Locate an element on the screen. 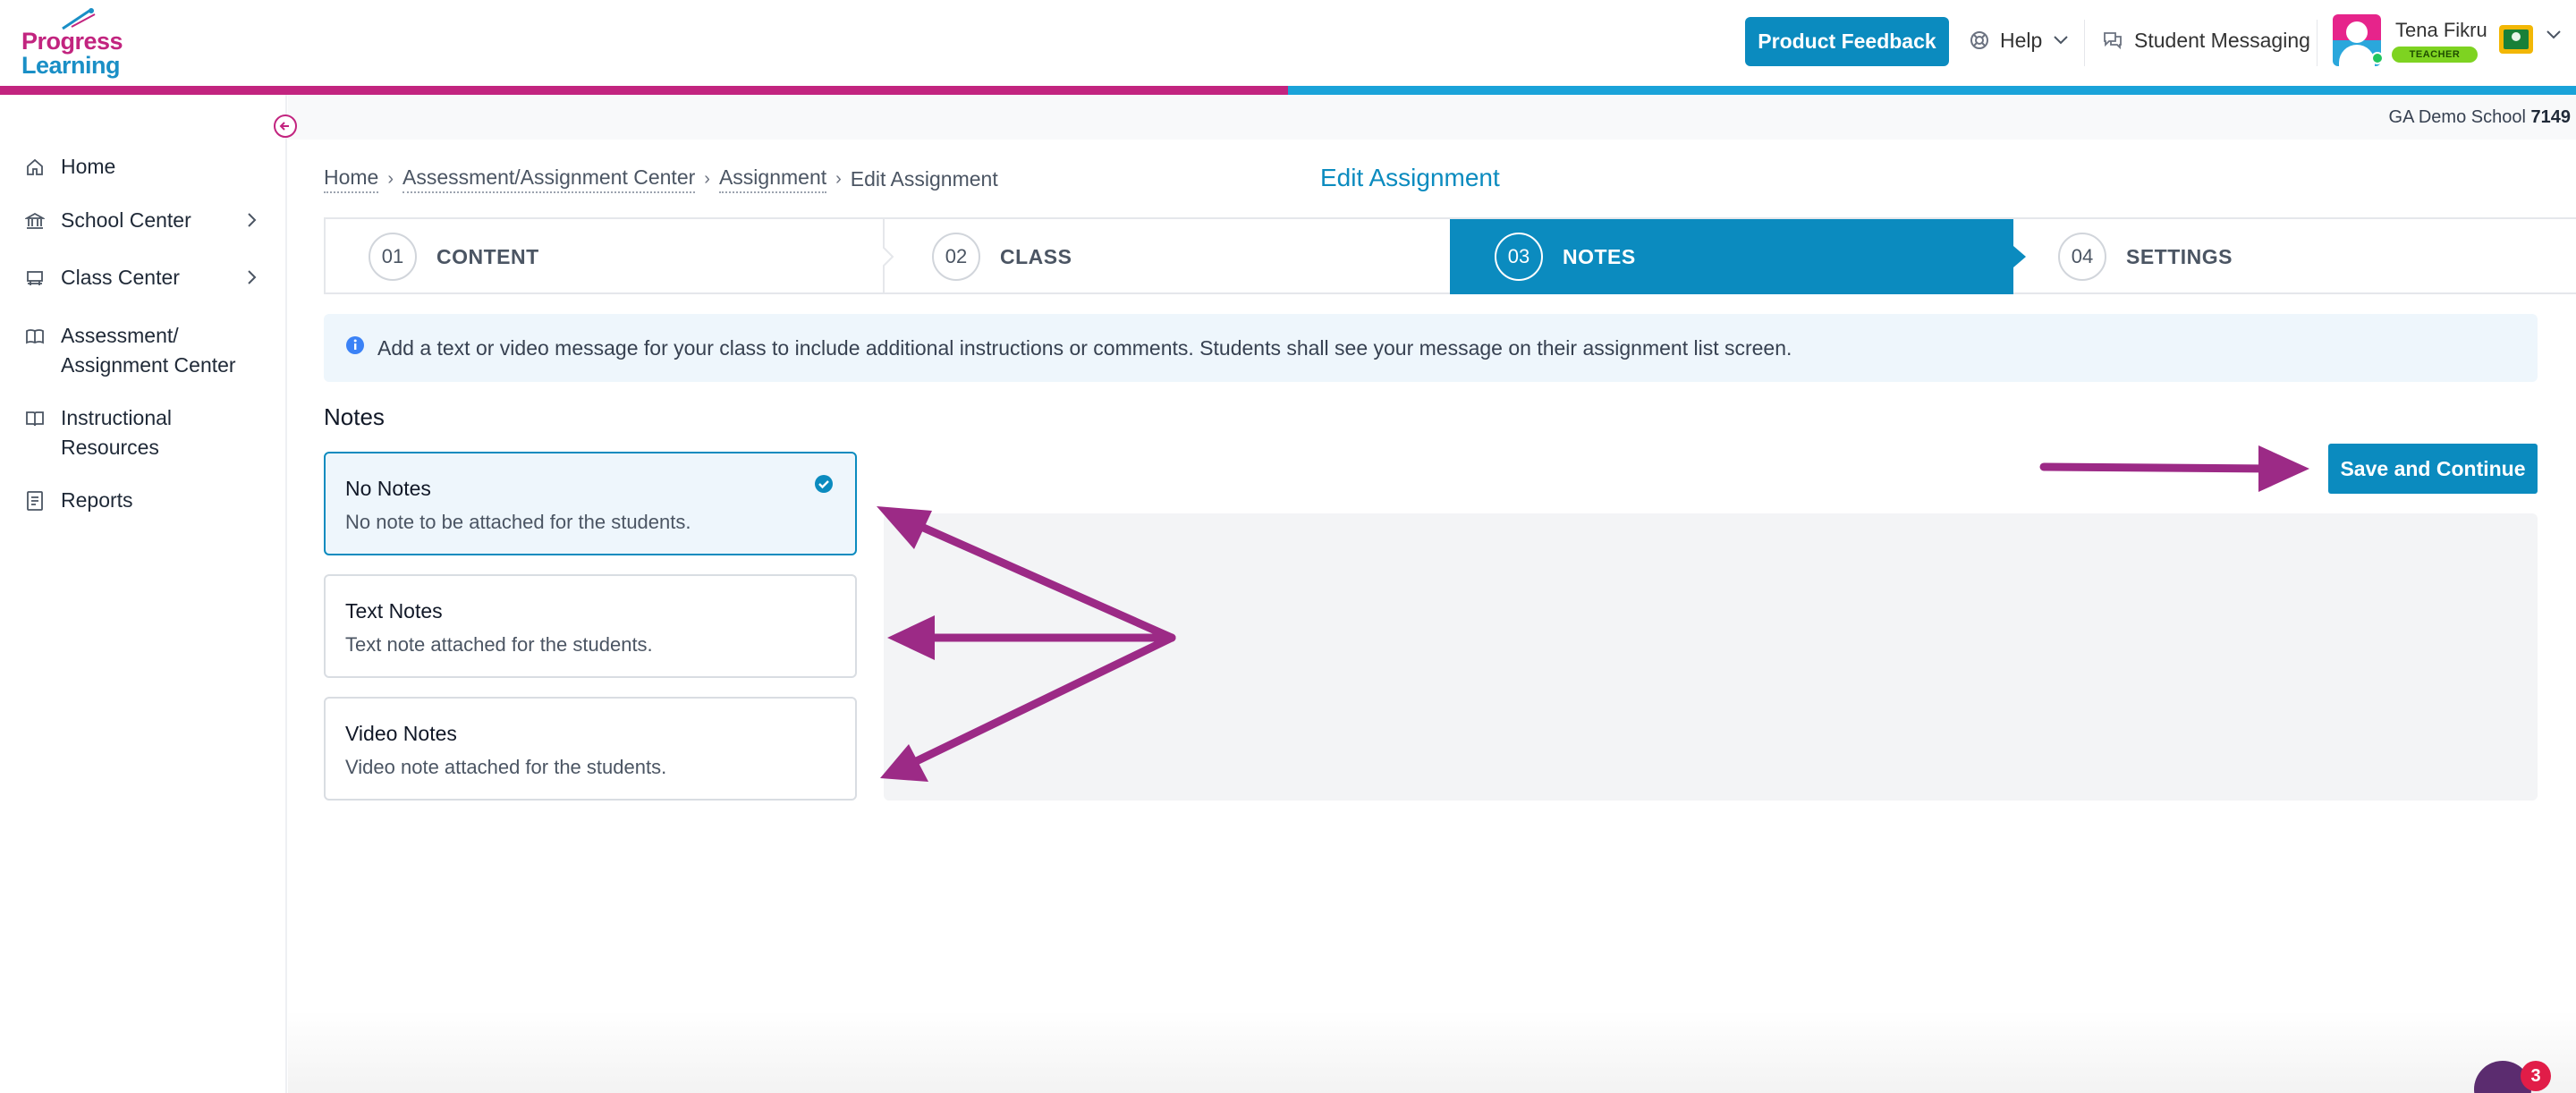 The width and height of the screenshot is (2576, 1093). class-icon is located at coordinates (35, 277).